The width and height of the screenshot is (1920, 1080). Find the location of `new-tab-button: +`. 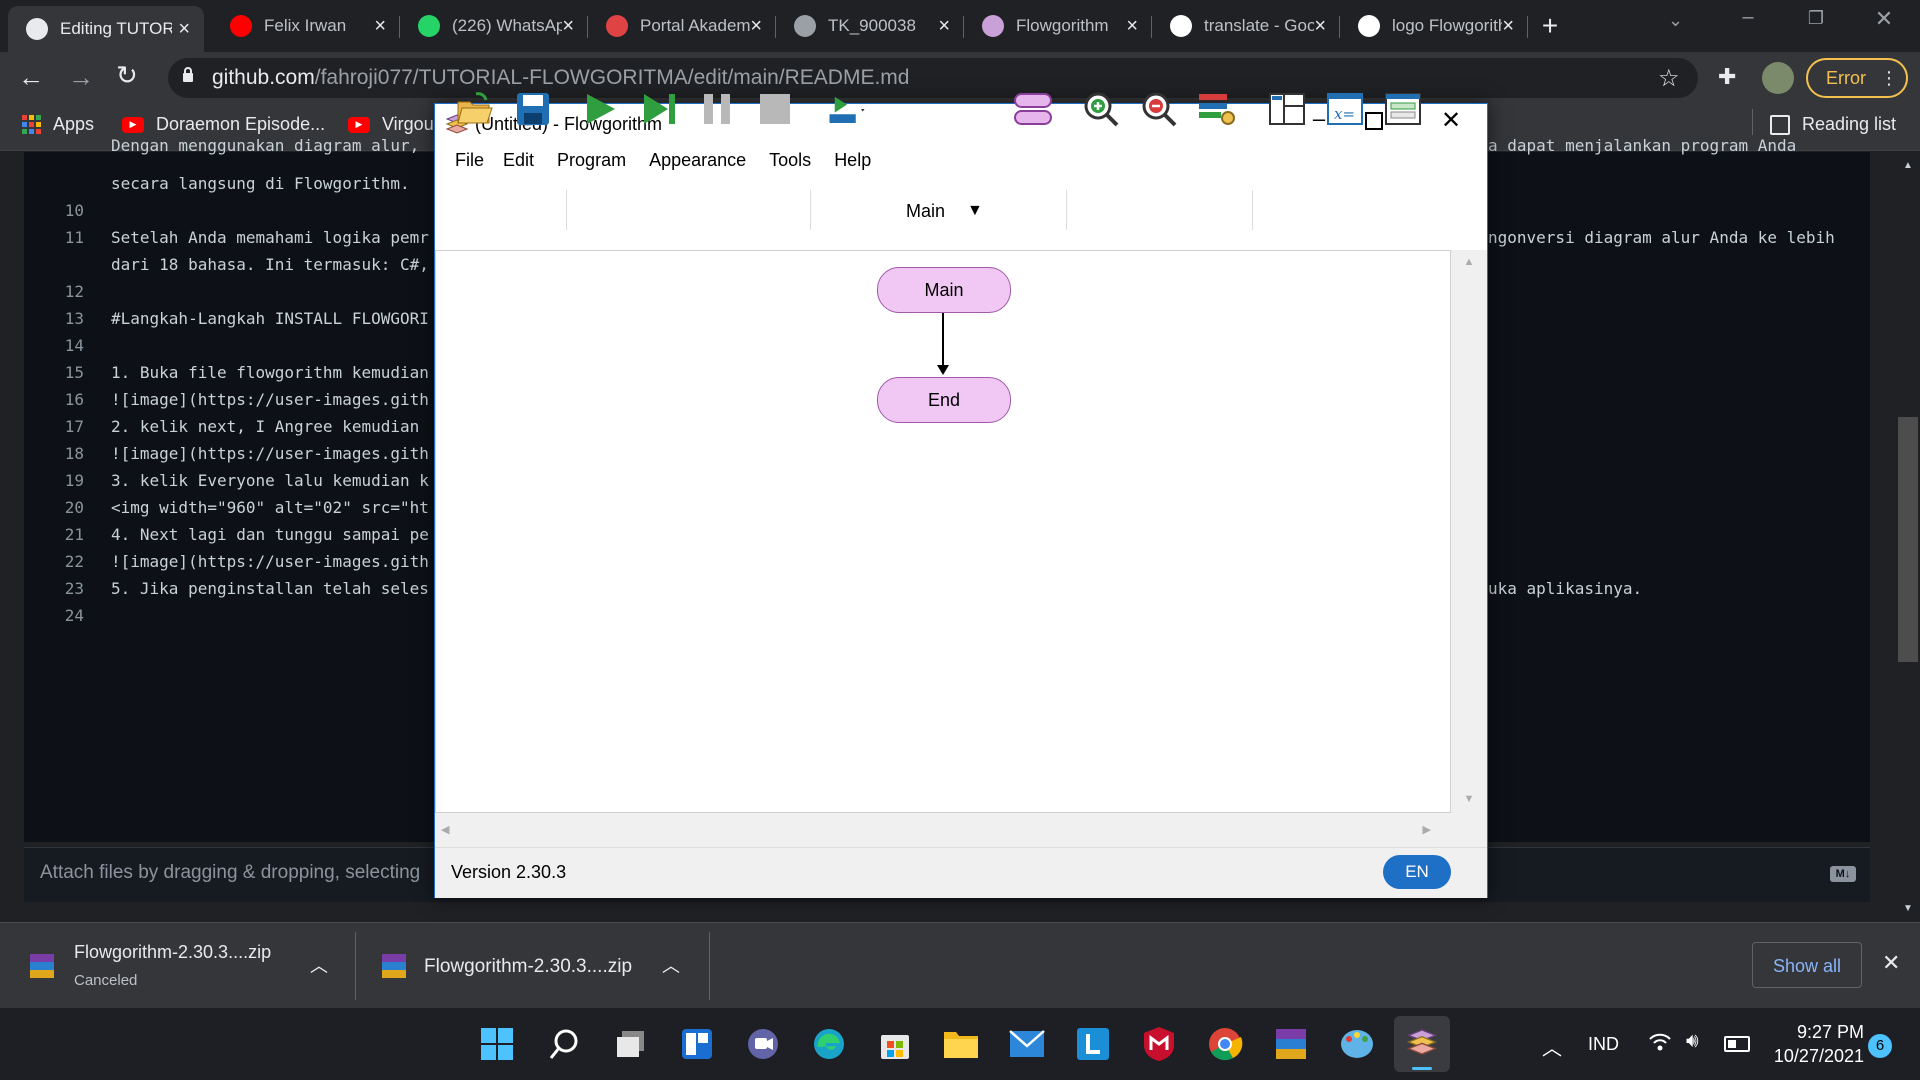

new-tab-button: + is located at coordinates (1550, 26).